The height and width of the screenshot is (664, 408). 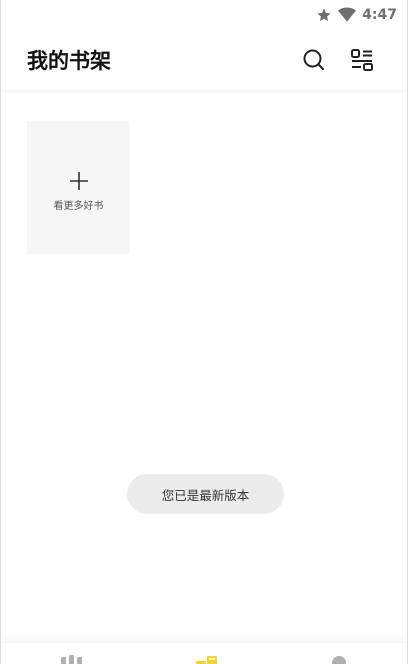 I want to click on wifi-icon, so click(x=347, y=15).